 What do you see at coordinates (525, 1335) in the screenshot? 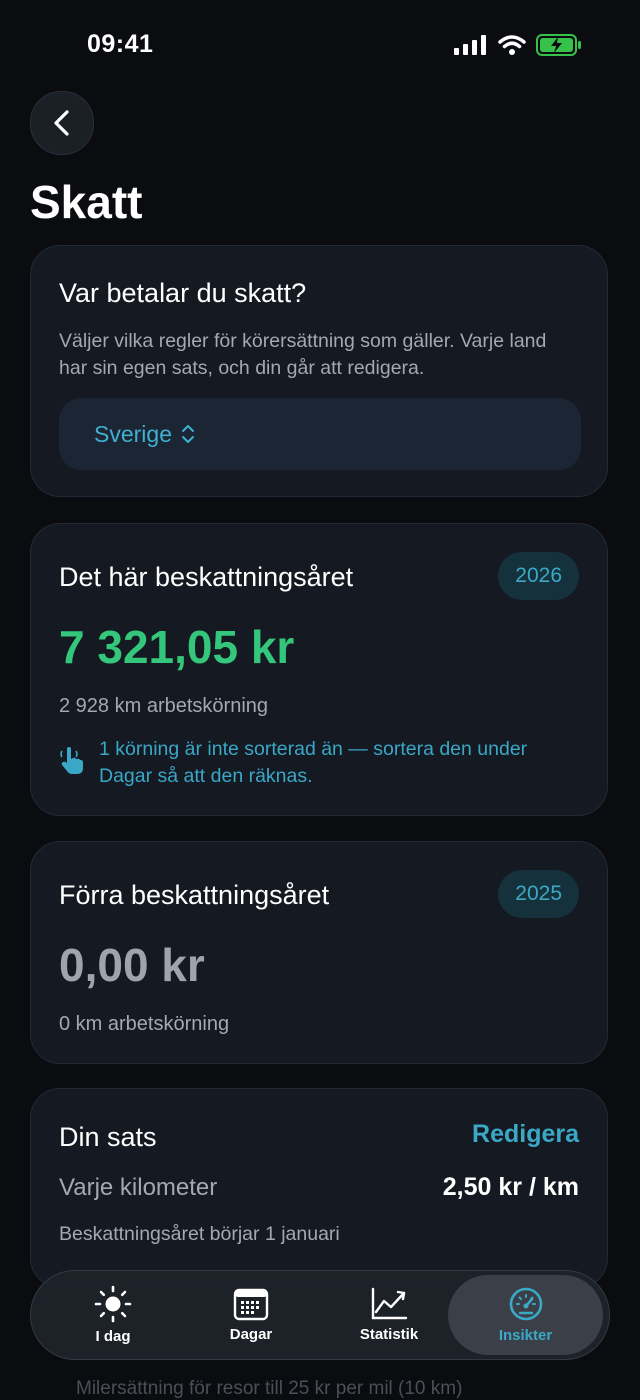
I see `tab-label-insikter: Insikter` at bounding box center [525, 1335].